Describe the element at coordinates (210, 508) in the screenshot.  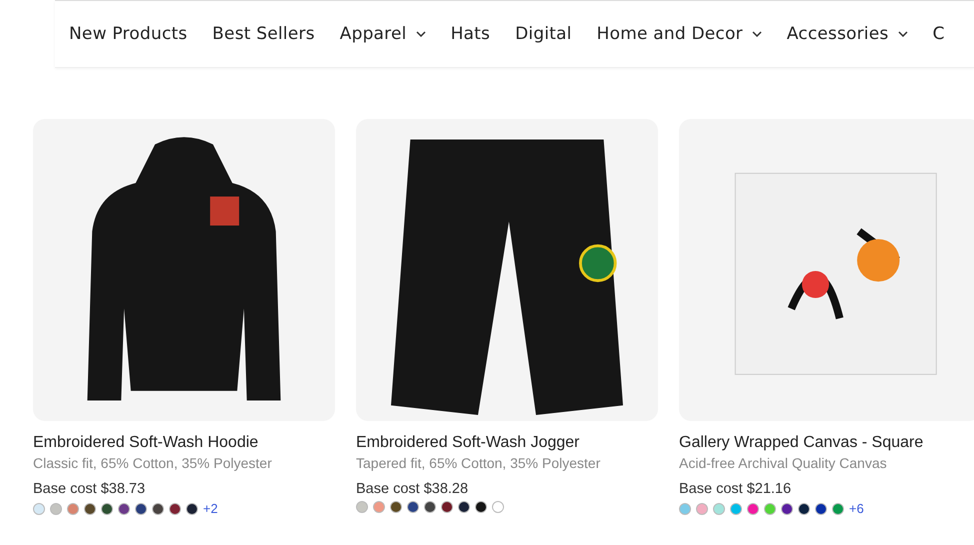
I see `more-colors-count: +2` at that location.